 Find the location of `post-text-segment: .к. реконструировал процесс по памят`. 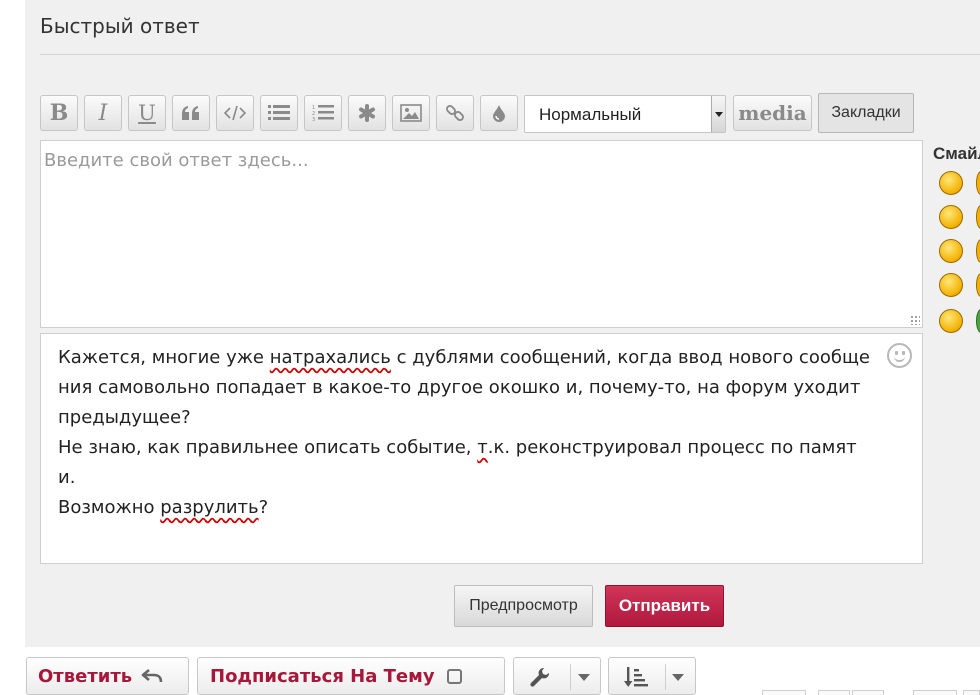

post-text-segment: .к. реконструировал процесс по памят is located at coordinates (672, 447).